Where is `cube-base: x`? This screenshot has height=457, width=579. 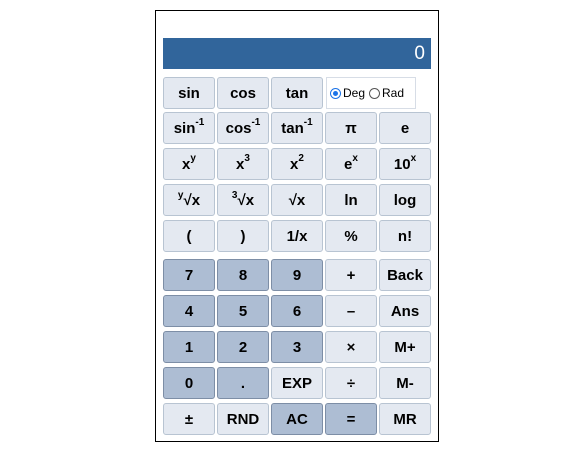
cube-base: x is located at coordinates (240, 164).